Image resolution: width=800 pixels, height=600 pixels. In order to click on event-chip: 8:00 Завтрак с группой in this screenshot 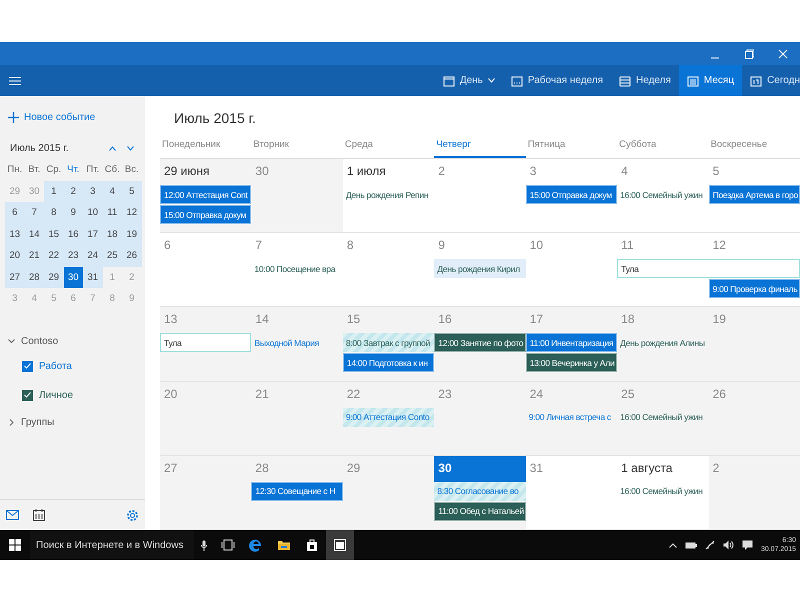, I will do `click(388, 342)`.